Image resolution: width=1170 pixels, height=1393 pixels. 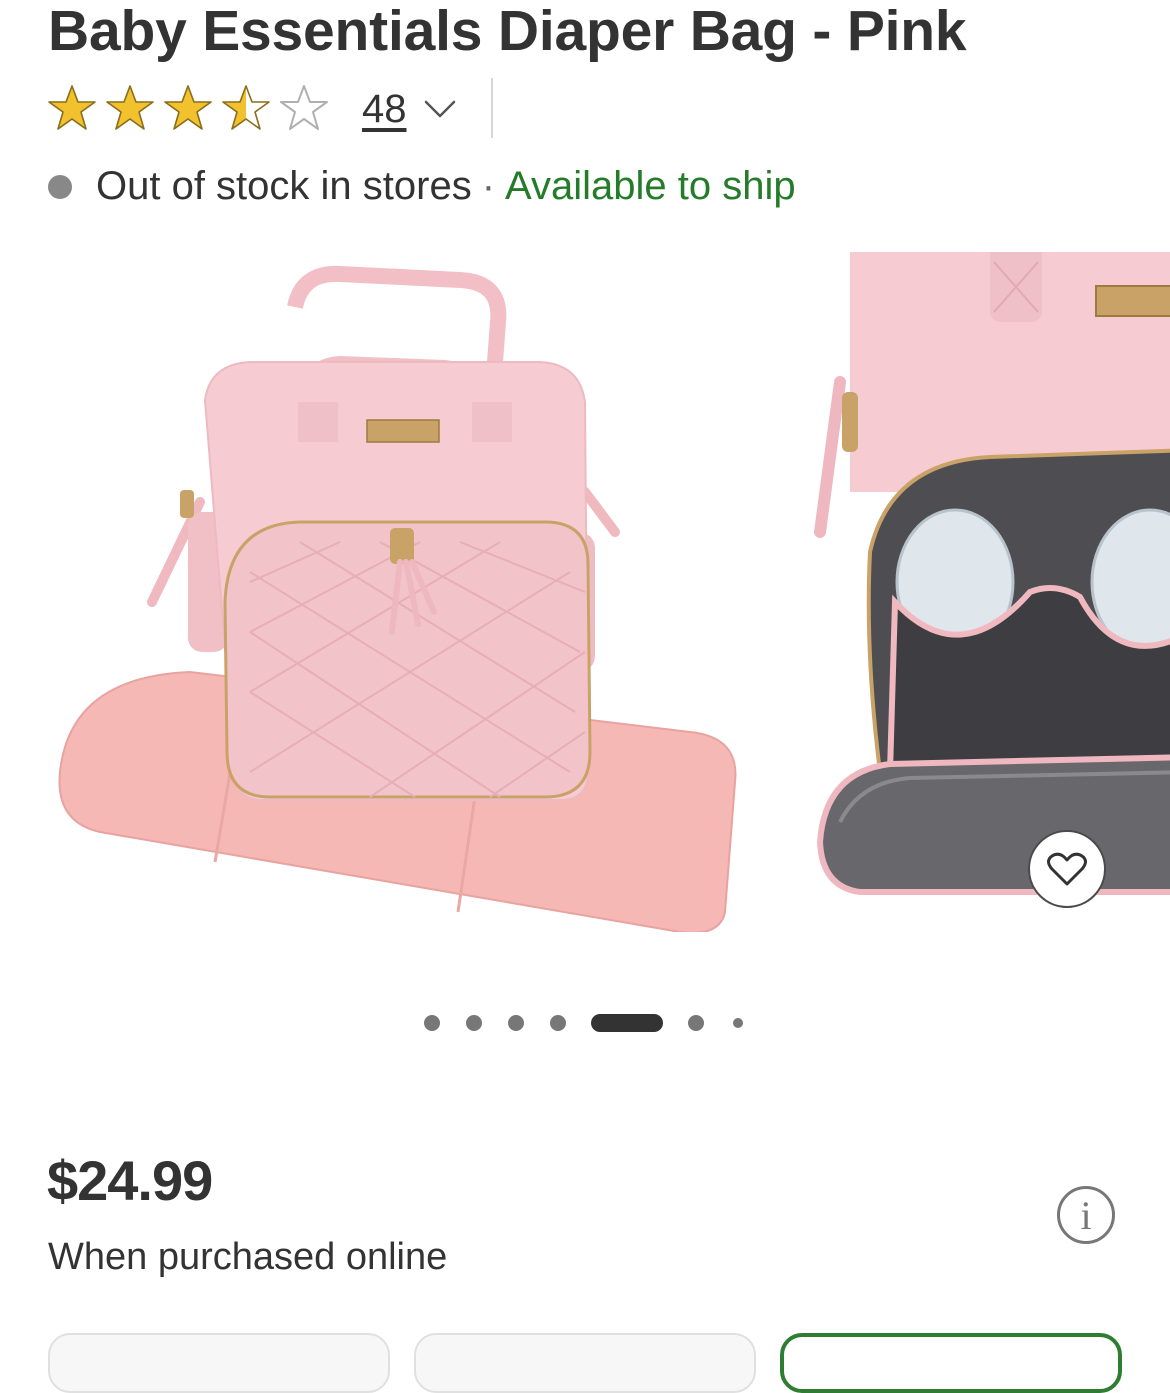 I want to click on divider, so click(x=492, y=108).